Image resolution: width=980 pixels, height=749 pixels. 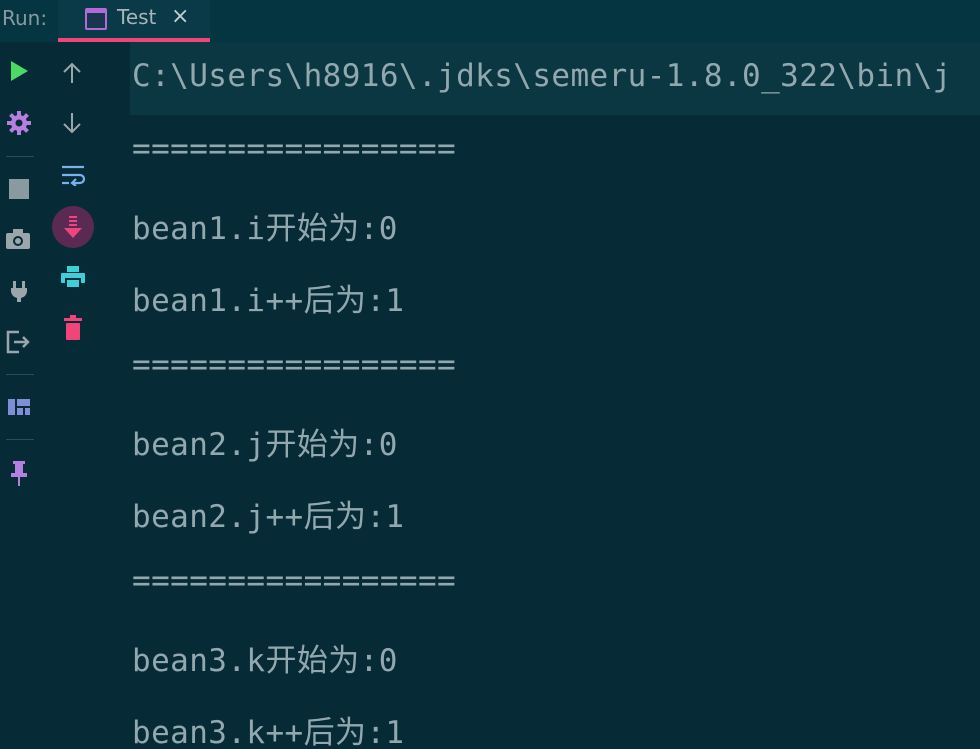 I want to click on console-line: bean3.k++后为:1, so click(x=268, y=732).